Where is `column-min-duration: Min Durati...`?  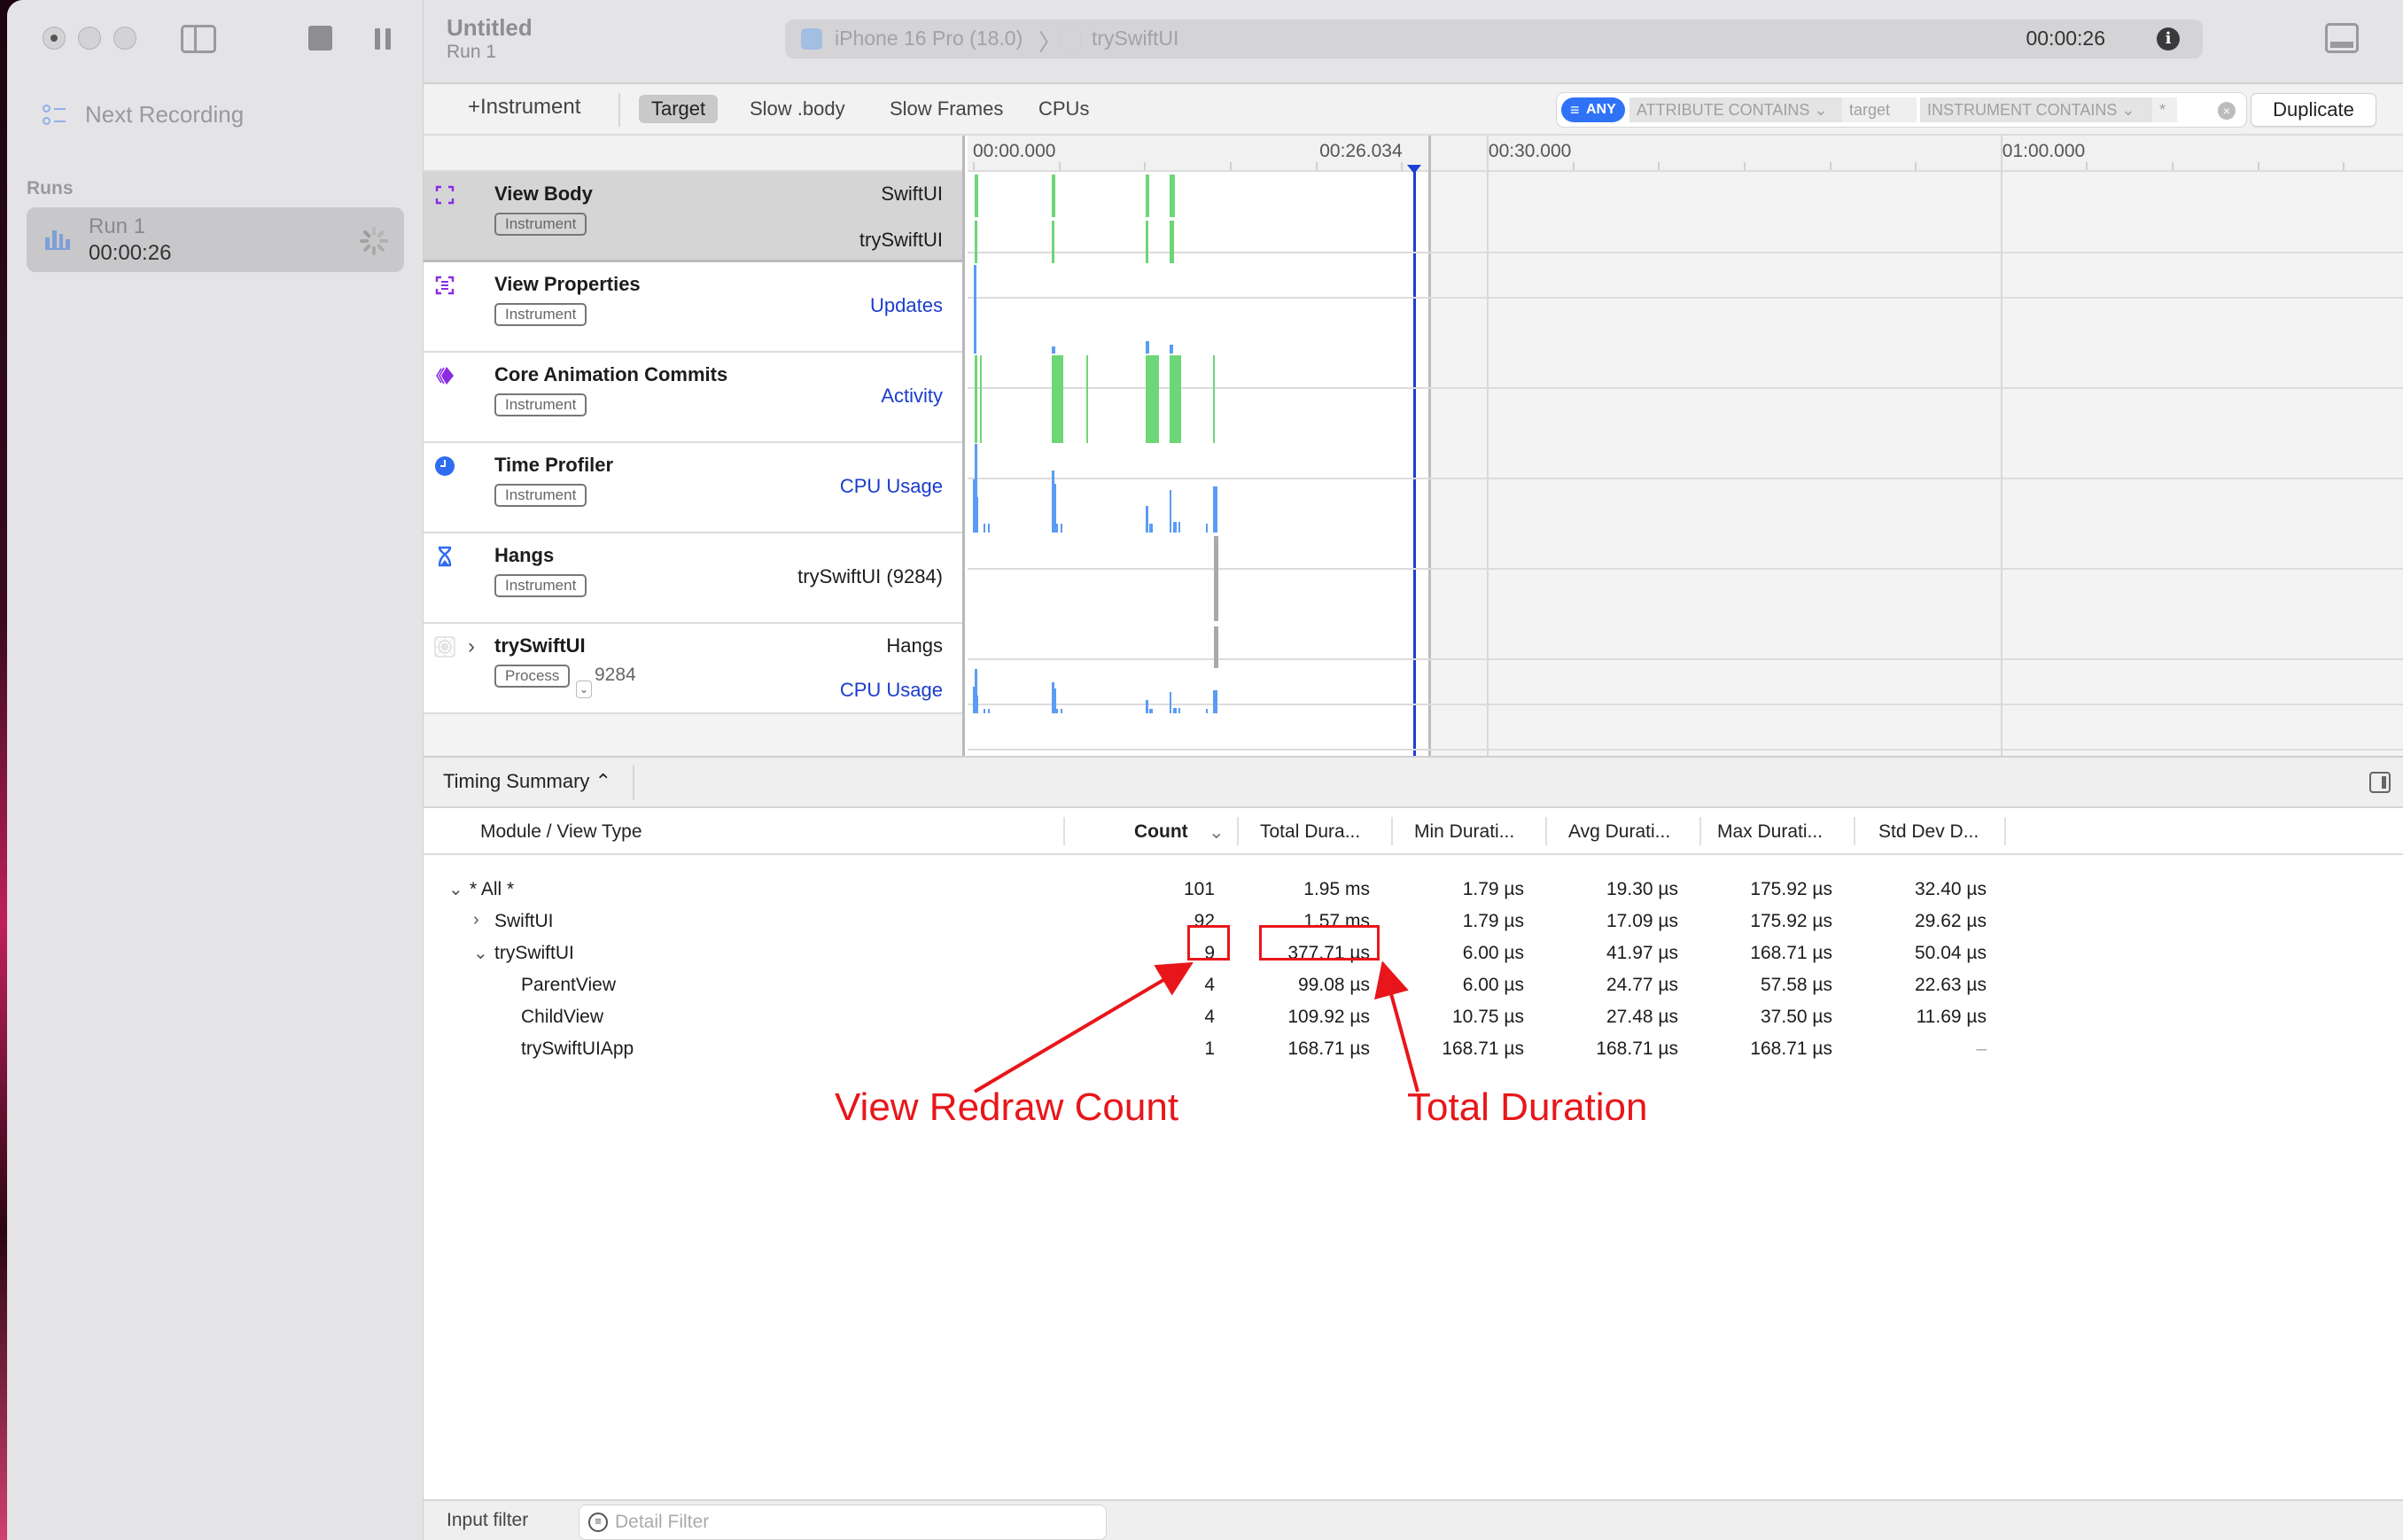
column-min-duration: Min Durati... is located at coordinates (1464, 832).